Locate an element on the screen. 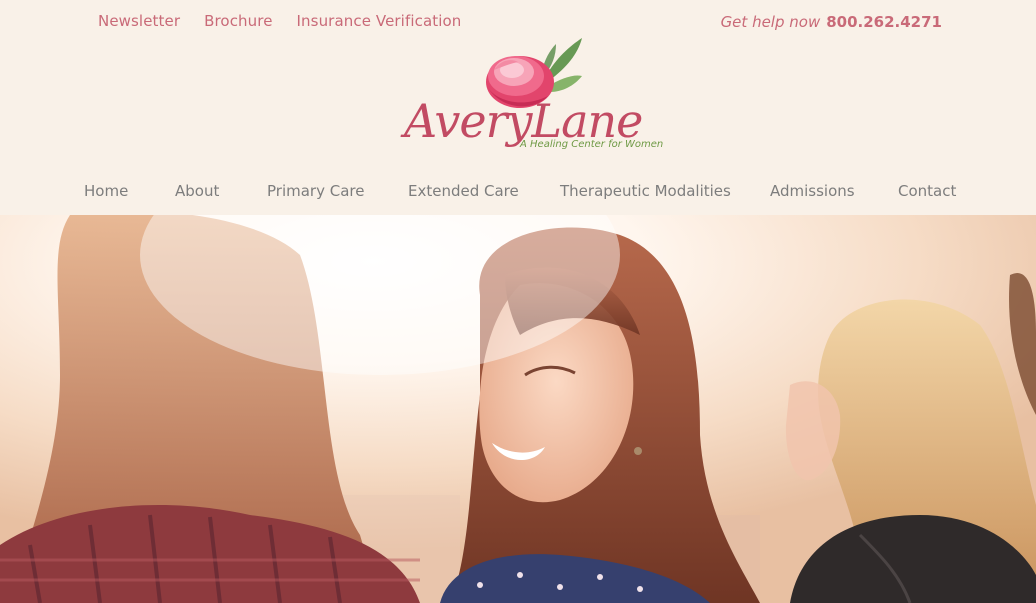  nav-contact: Contact is located at coordinates (927, 191).